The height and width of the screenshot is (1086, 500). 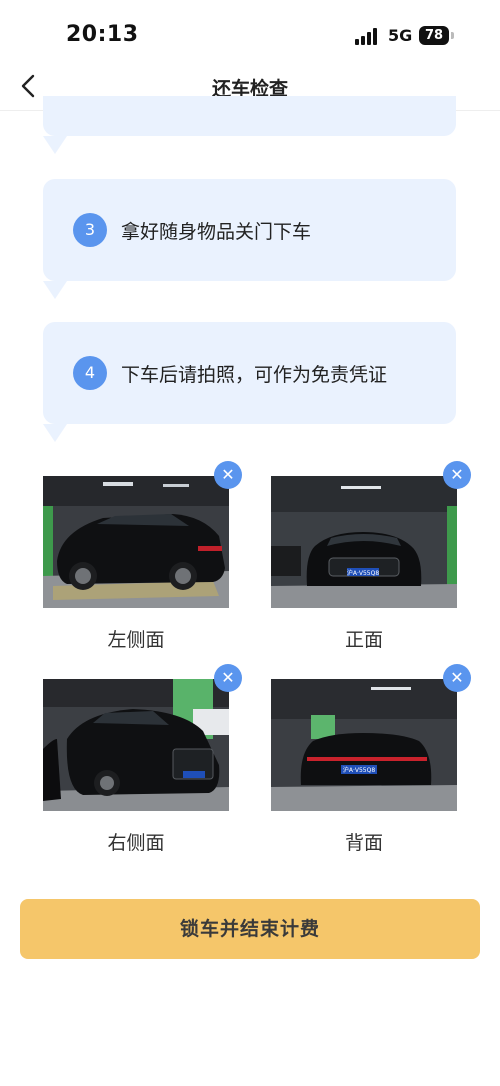 I want to click on instruction-bubble-step-4: 4 下车后请拍照，可作为免责凭证, so click(x=249, y=373).